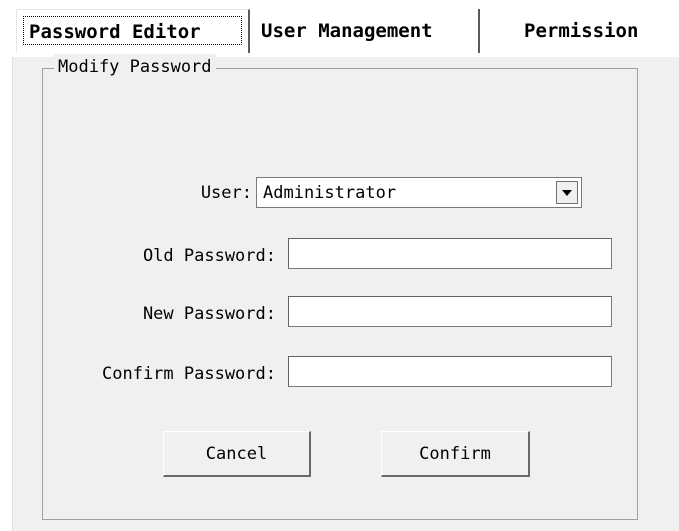 Image resolution: width=679 pixels, height=531 pixels. What do you see at coordinates (419, 192) in the screenshot?
I see `user-select: Administrator` at bounding box center [419, 192].